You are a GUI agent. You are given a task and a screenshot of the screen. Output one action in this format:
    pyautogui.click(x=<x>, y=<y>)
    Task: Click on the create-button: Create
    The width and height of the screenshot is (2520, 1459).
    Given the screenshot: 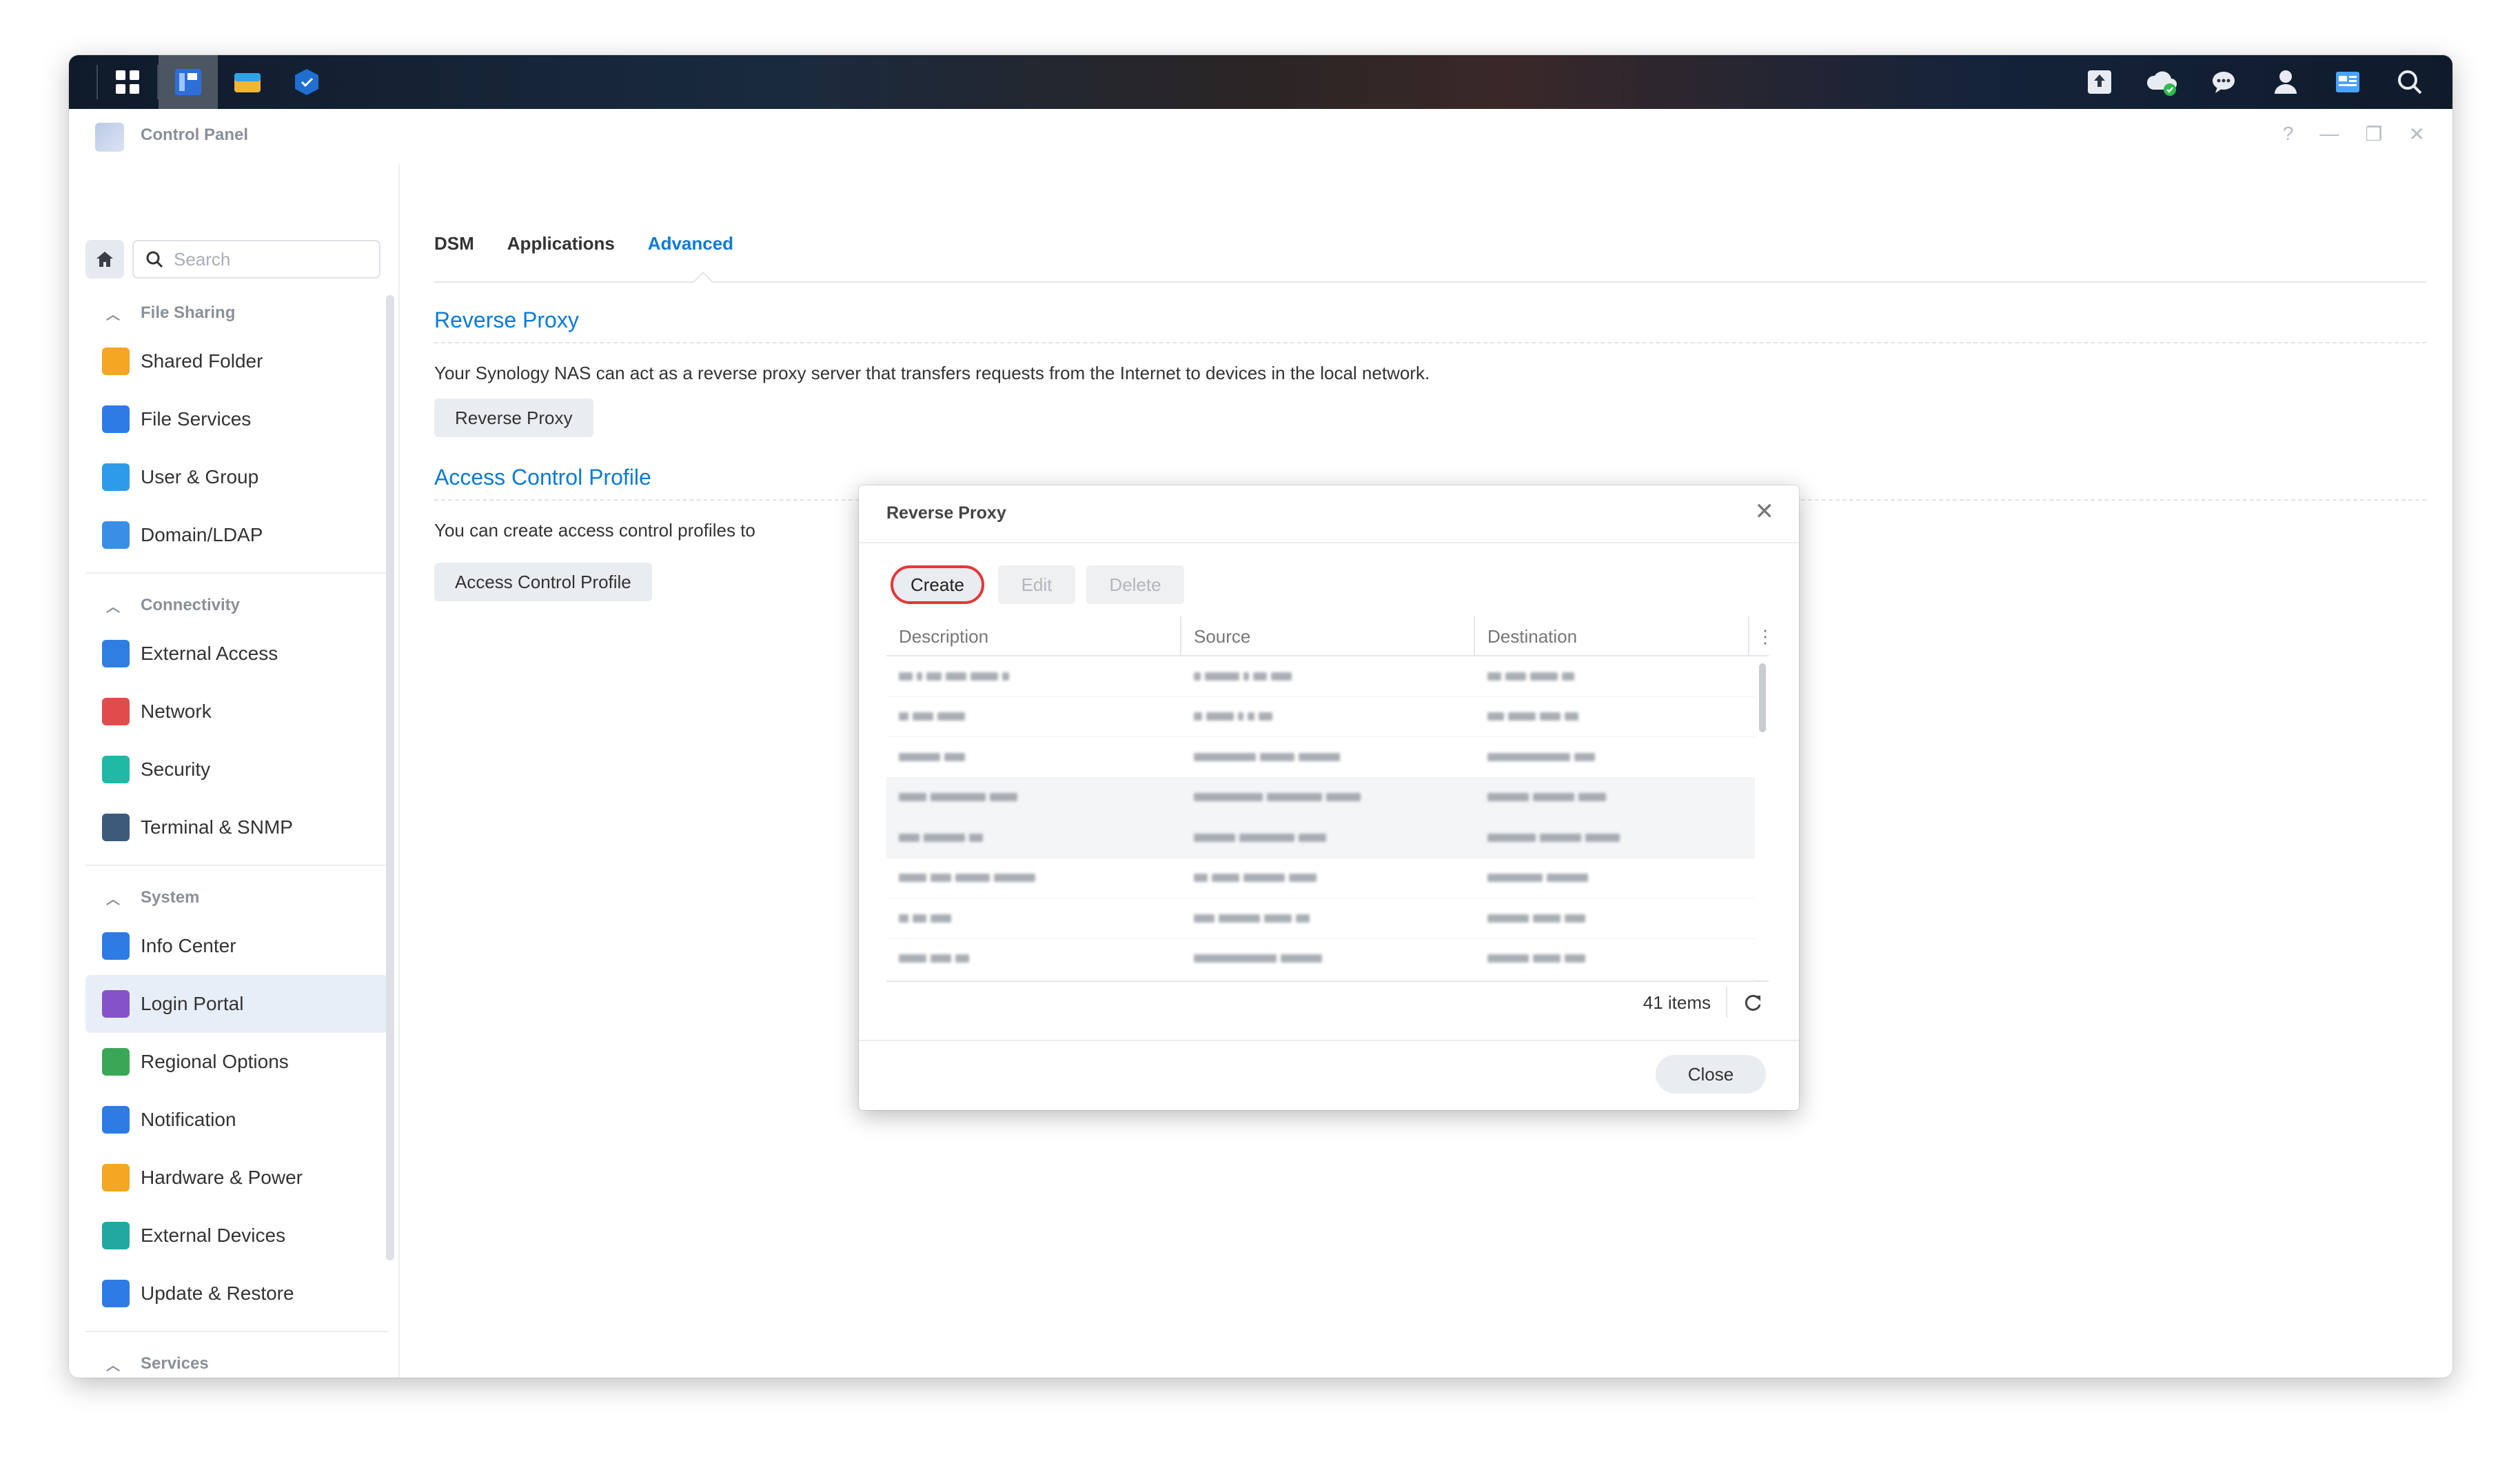 What is the action you would take?
    pyautogui.click(x=937, y=584)
    